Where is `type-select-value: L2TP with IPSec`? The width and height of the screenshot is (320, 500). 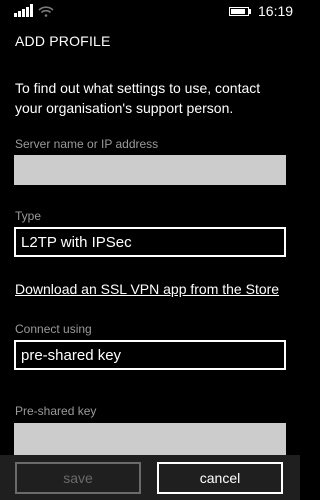 type-select-value: L2TP with IPSec is located at coordinates (76, 242).